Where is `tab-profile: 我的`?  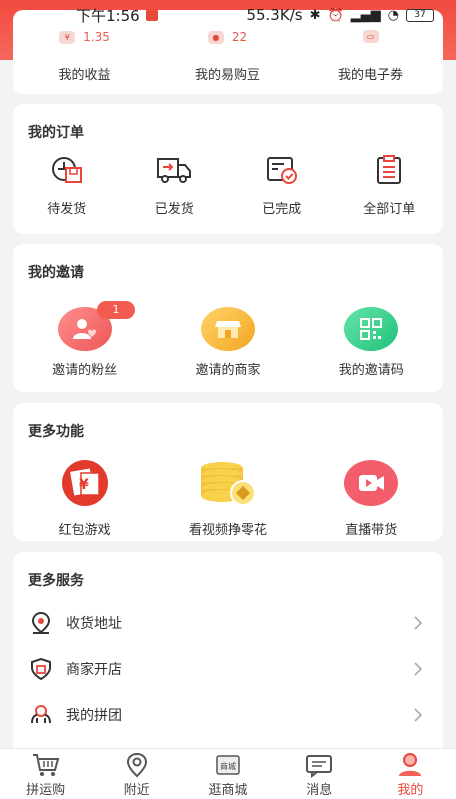
tab-profile: 我的 is located at coordinates (410, 774).